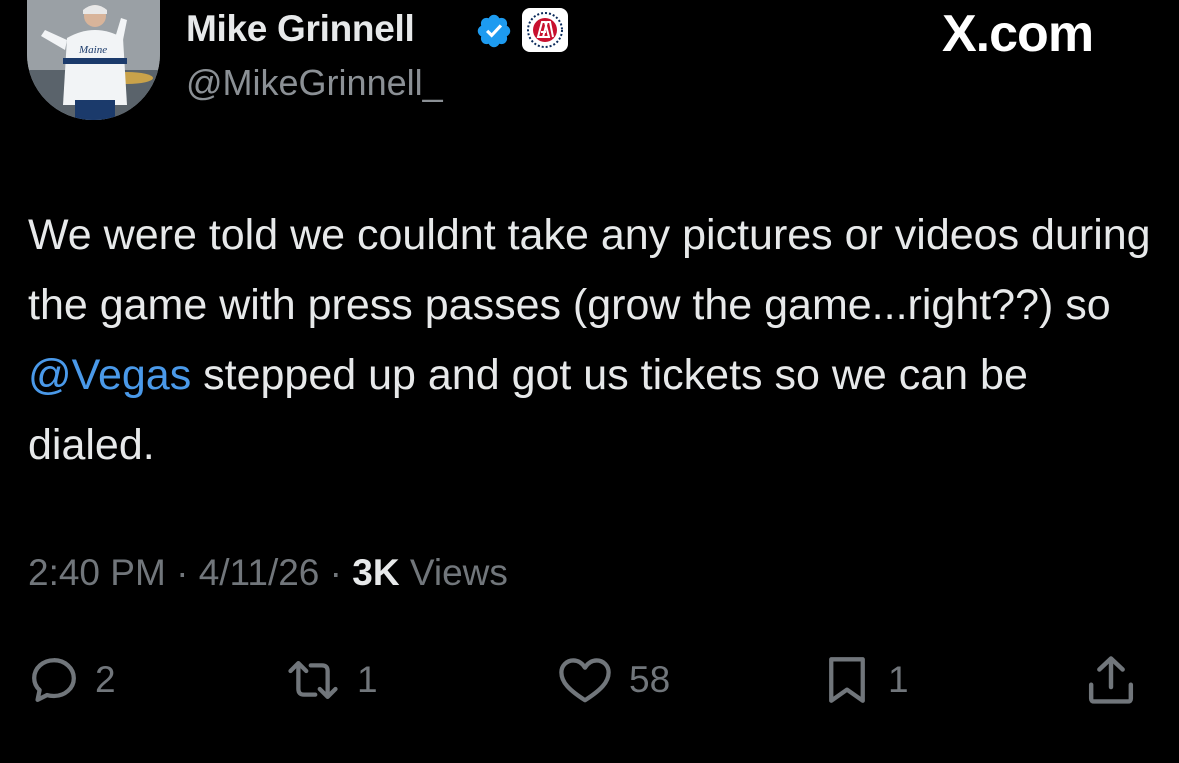 The height and width of the screenshot is (763, 1179). Describe the element at coordinates (367, 679) in the screenshot. I see `repost-count: 1` at that location.